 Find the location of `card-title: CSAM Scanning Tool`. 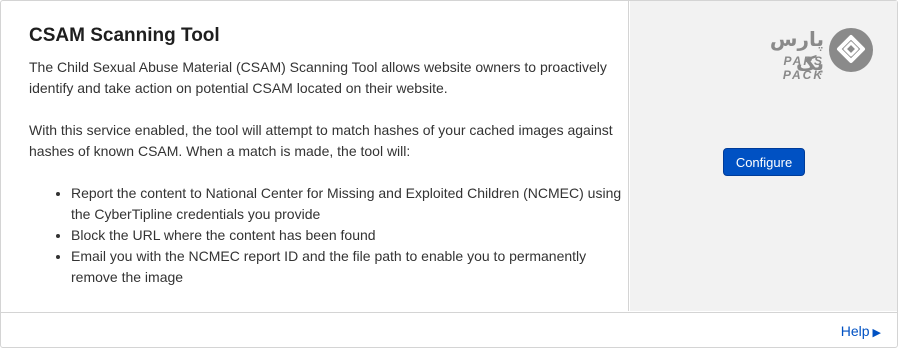

card-title: CSAM Scanning Tool is located at coordinates (124, 35).